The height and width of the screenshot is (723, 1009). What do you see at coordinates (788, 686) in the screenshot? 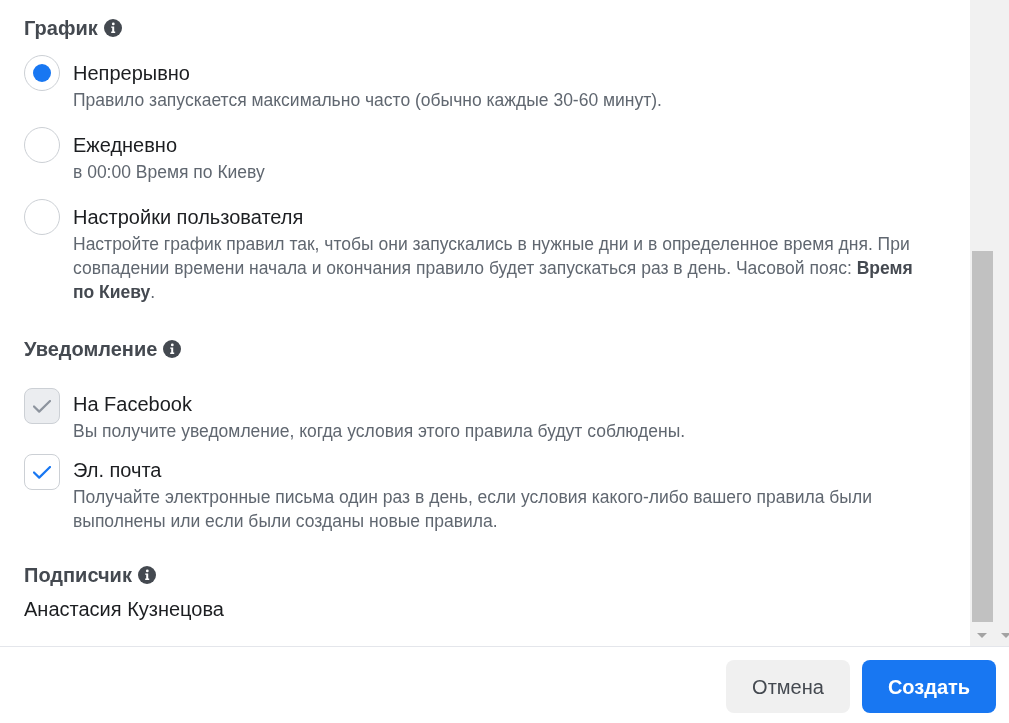
I see `cancel-button: Отмена` at bounding box center [788, 686].